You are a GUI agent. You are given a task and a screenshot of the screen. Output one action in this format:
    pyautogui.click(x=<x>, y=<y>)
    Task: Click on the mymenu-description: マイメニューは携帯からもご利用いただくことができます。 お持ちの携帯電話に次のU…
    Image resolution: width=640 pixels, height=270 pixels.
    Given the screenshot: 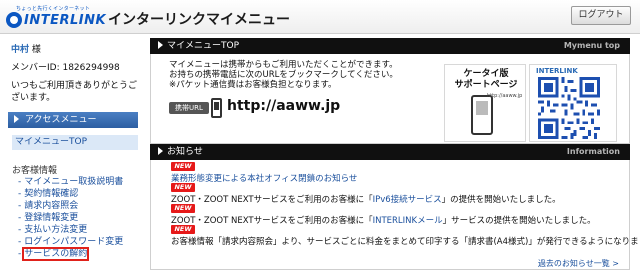 What is the action you would take?
    pyautogui.click(x=306, y=75)
    